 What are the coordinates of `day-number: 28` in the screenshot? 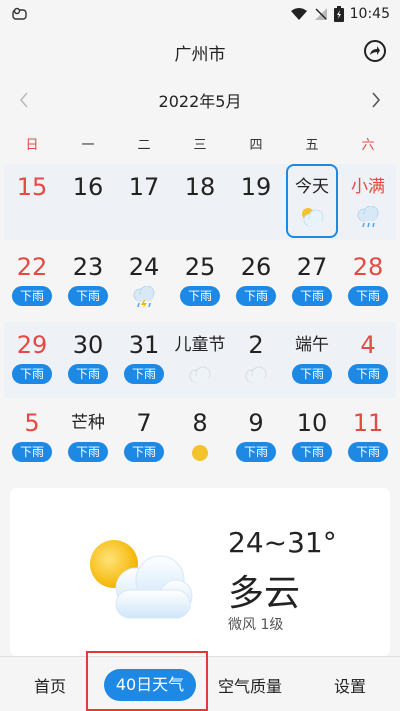 It's located at (368, 267).